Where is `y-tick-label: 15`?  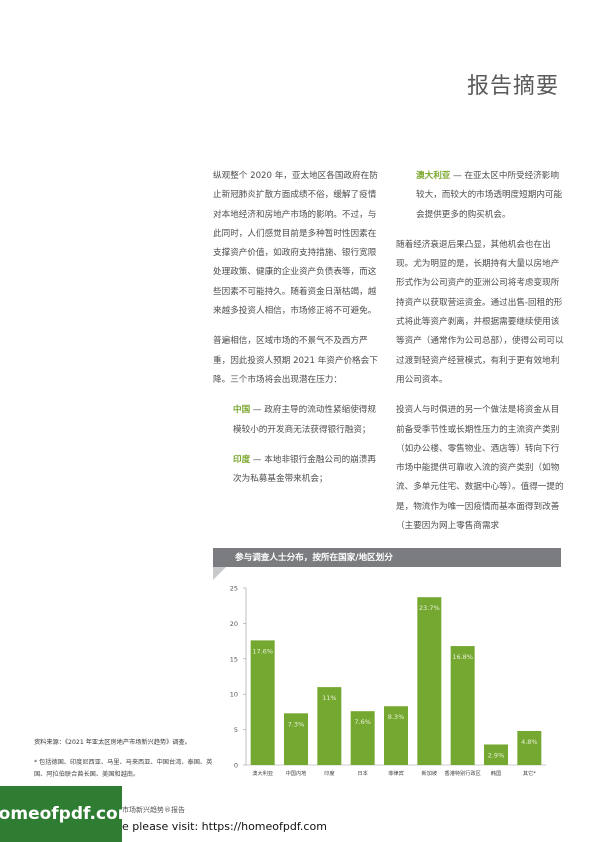
y-tick-label: 15 is located at coordinates (234, 659).